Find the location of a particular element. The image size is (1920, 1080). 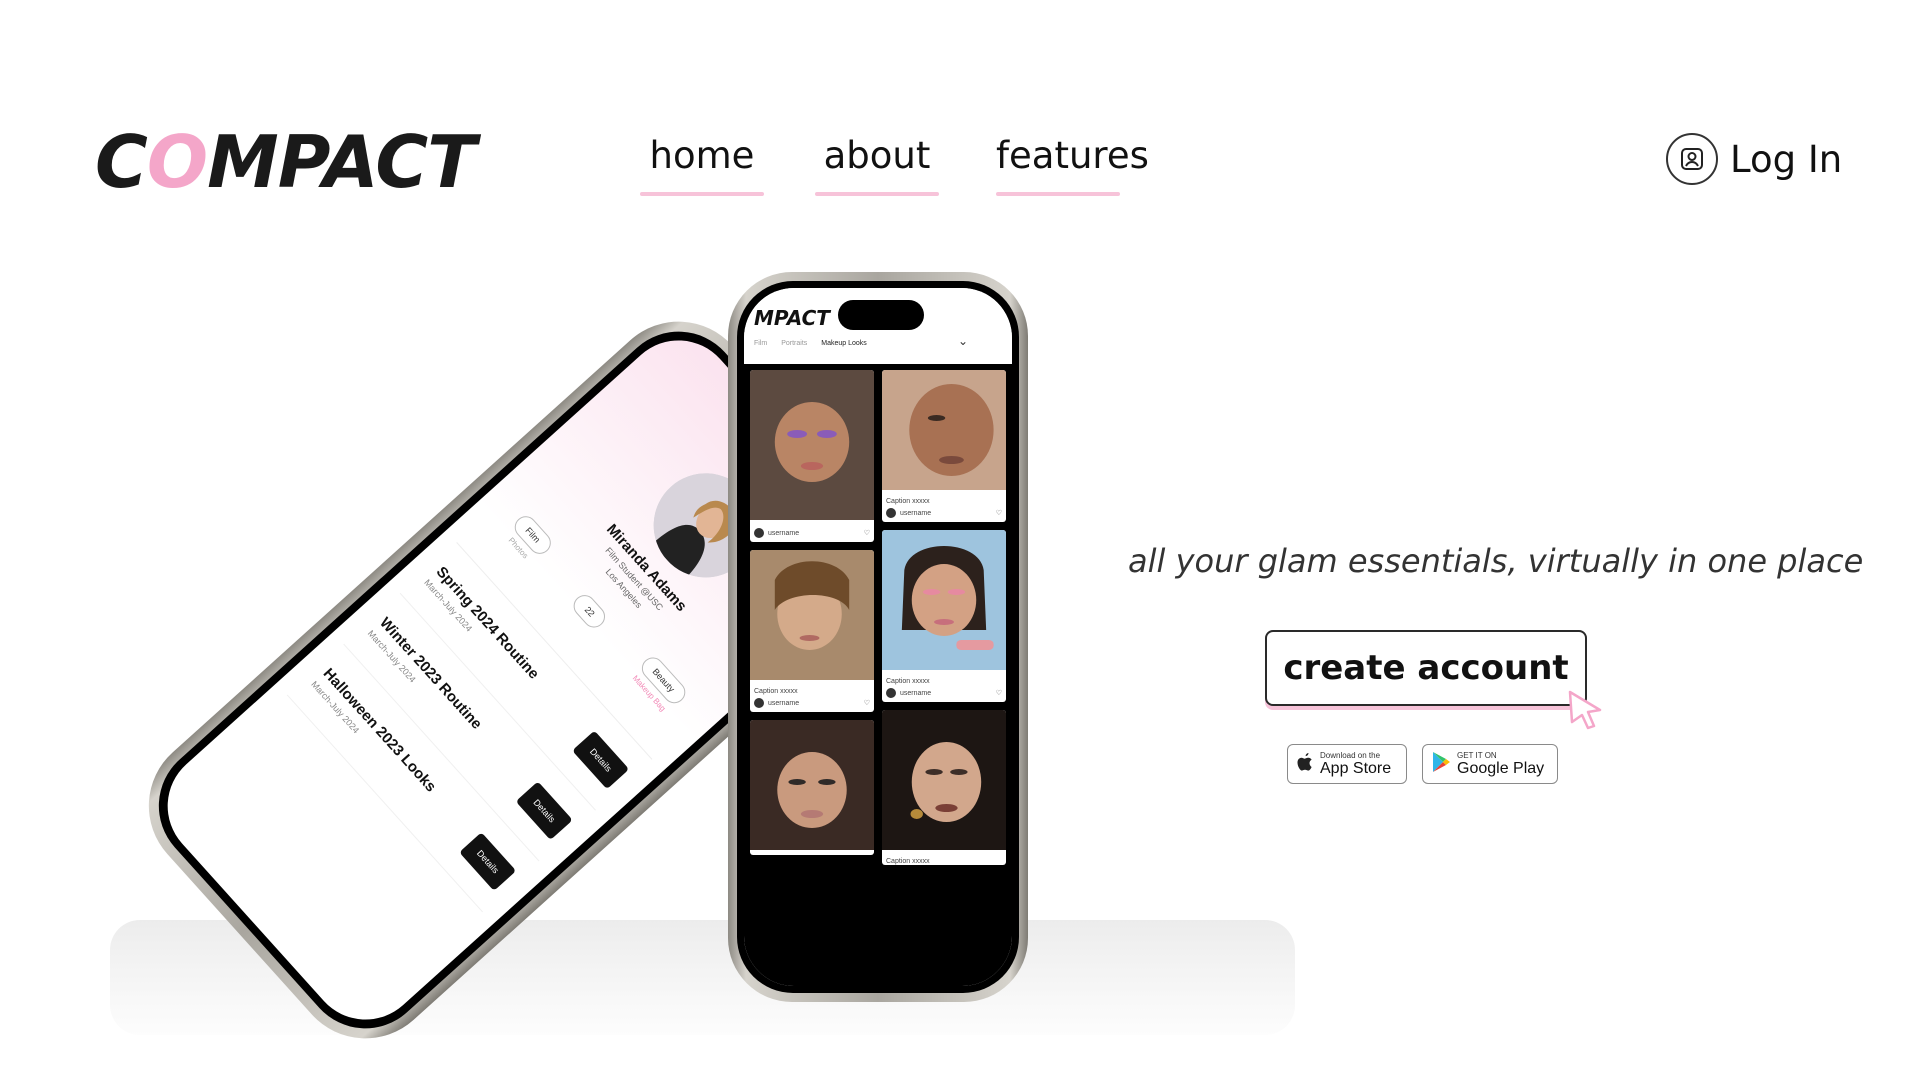

logo-letters-mpact: MPACT is located at coordinates (341, 162).